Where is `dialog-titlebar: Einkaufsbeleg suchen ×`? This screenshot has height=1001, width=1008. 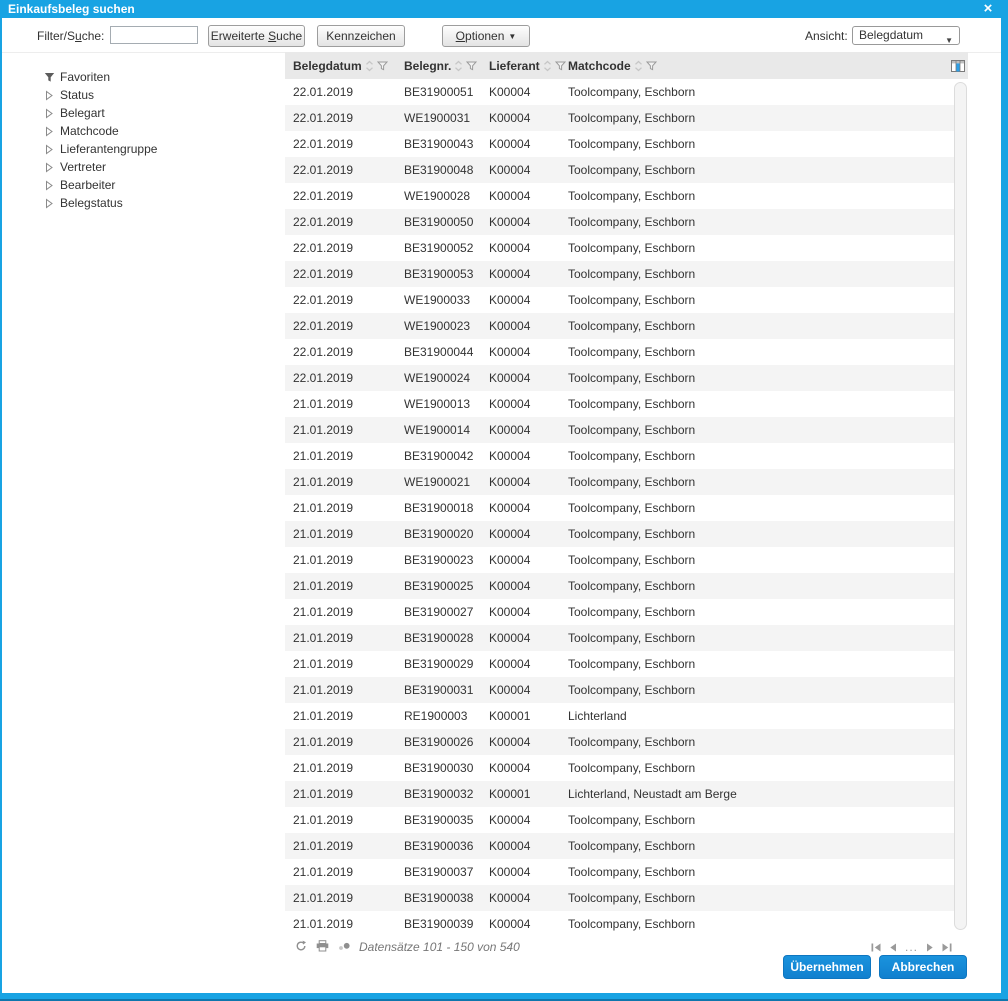
dialog-titlebar: Einkaufsbeleg suchen × is located at coordinates (504, 9).